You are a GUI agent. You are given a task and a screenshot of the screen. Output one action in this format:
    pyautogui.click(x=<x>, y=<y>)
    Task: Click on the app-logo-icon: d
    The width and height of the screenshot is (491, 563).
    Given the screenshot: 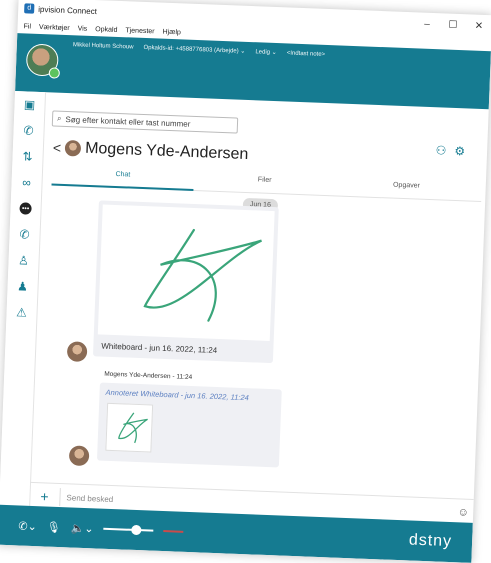 What is the action you would take?
    pyautogui.click(x=29, y=8)
    